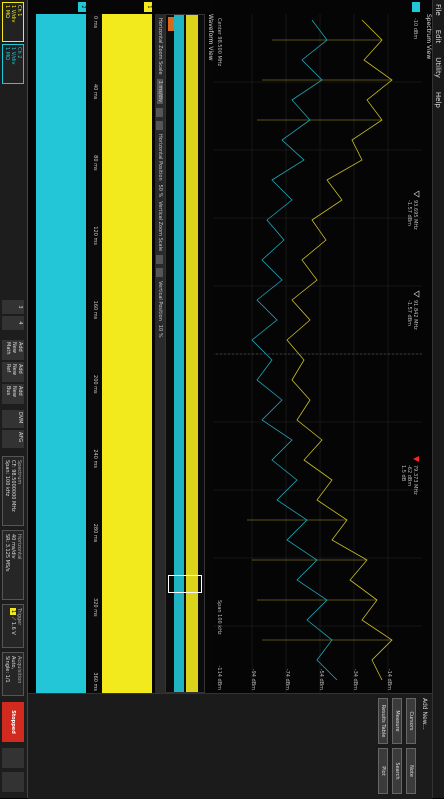  I want to click on ch1-name: Ch 1, so click(19, 11).